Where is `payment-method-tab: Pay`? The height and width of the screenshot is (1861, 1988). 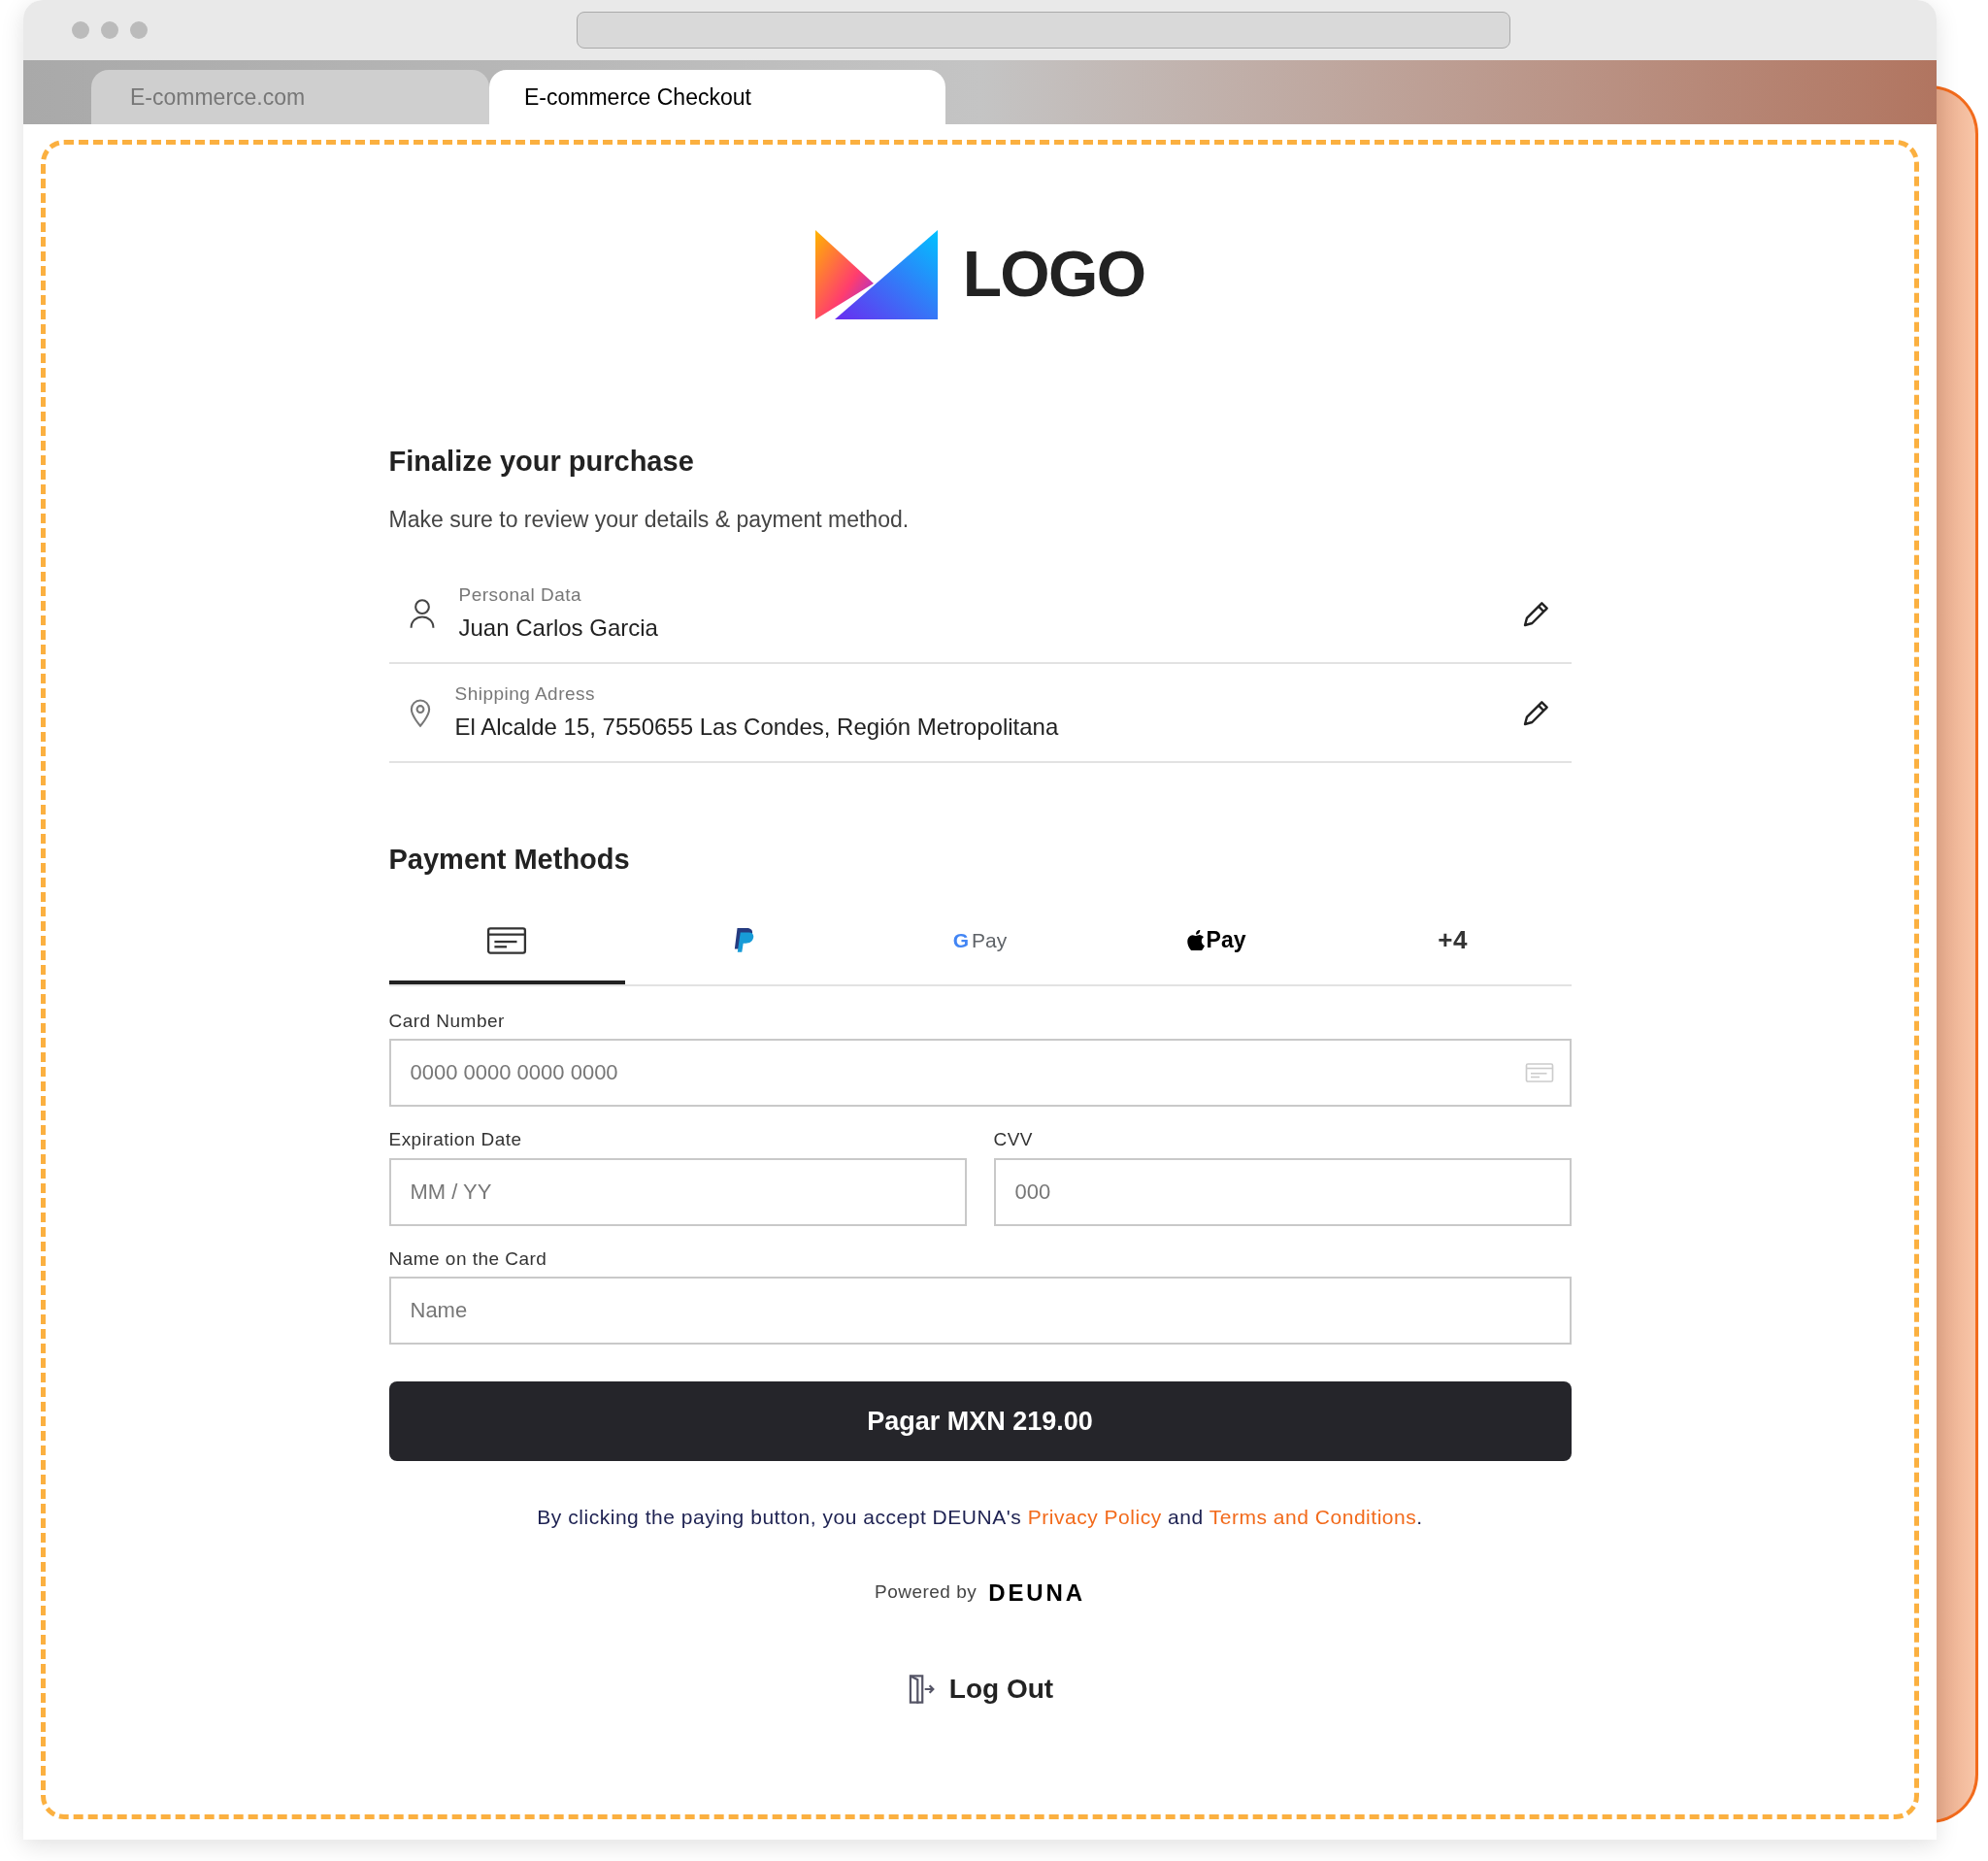
payment-method-tab: Pay is located at coordinates (1217, 942).